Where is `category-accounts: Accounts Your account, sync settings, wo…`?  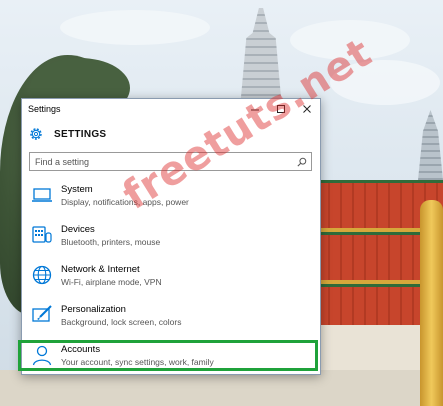
category-accounts: Accounts Your account, sync settings, wo… is located at coordinates (171, 356).